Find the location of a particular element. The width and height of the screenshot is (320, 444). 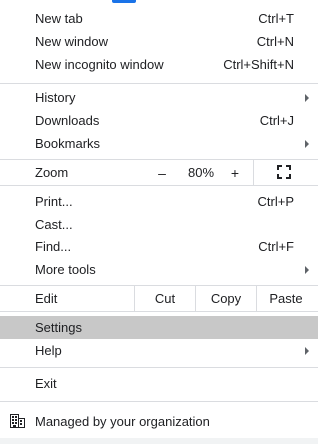

find-item: Find... Ctrl+F is located at coordinates (159, 246).